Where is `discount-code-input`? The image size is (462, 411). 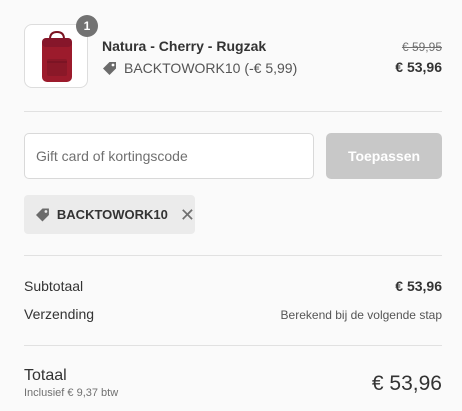 discount-code-input is located at coordinates (169, 156).